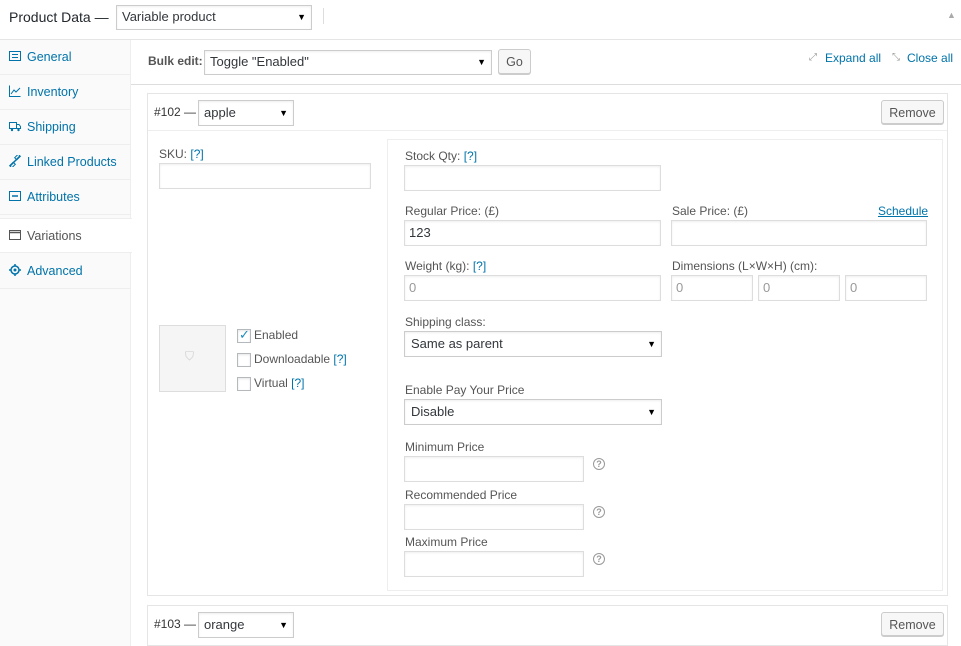 The height and width of the screenshot is (646, 961). What do you see at coordinates (259, 61) in the screenshot?
I see `bulk-edit-value: Toggle "Enabled"` at bounding box center [259, 61].